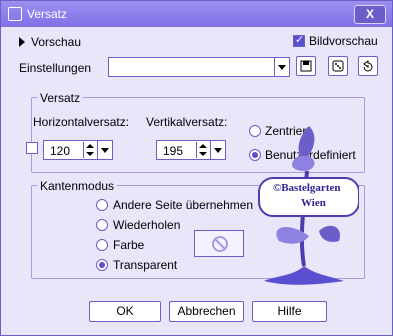 The width and height of the screenshot is (393, 336). Describe the element at coordinates (77, 186) in the screenshot. I see `edge-mode-title: Kantenmodus` at that location.